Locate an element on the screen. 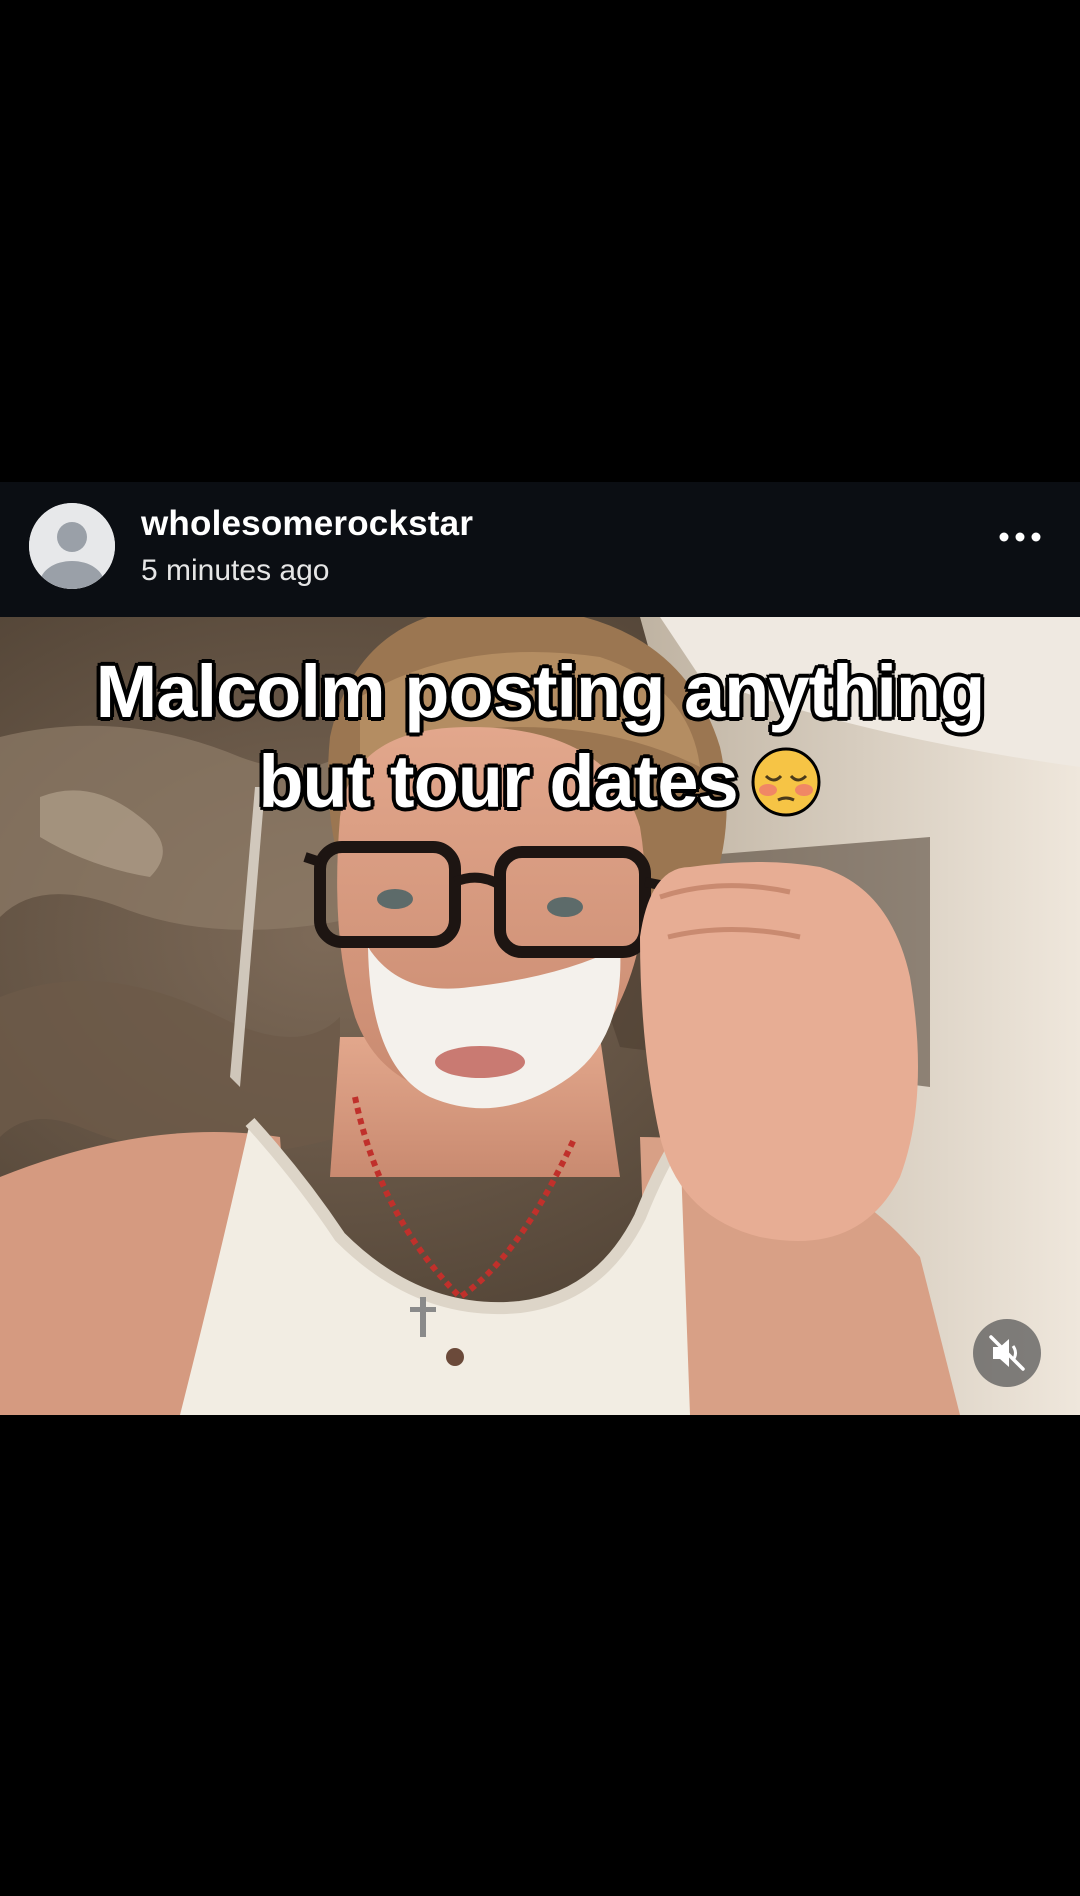 This screenshot has width=1080, height=1896. caption-line-2: but tour dates is located at coordinates (540, 782).